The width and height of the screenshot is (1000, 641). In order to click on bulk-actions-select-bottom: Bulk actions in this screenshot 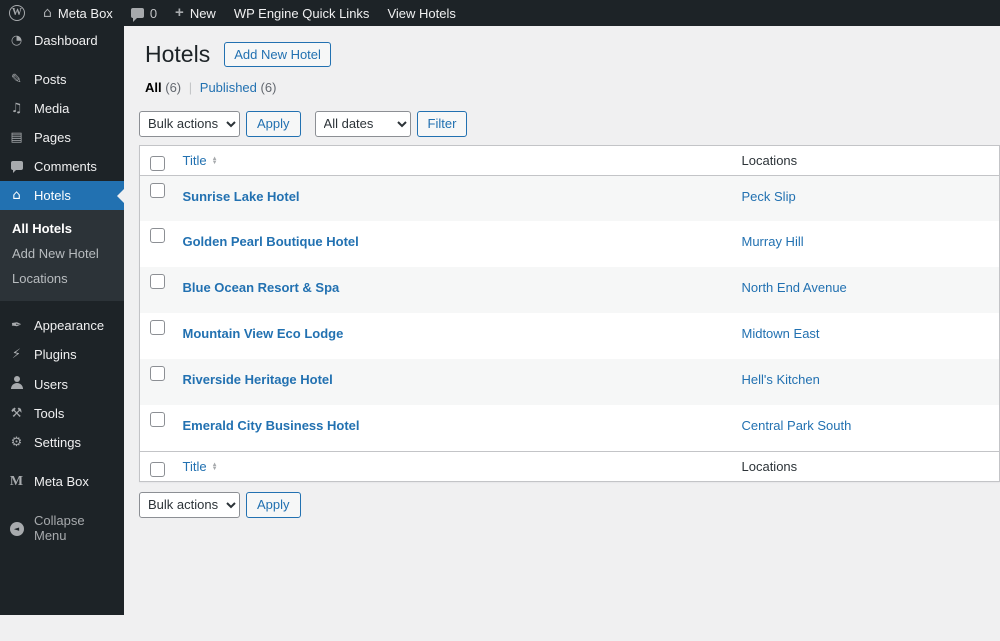, I will do `click(189, 505)`.